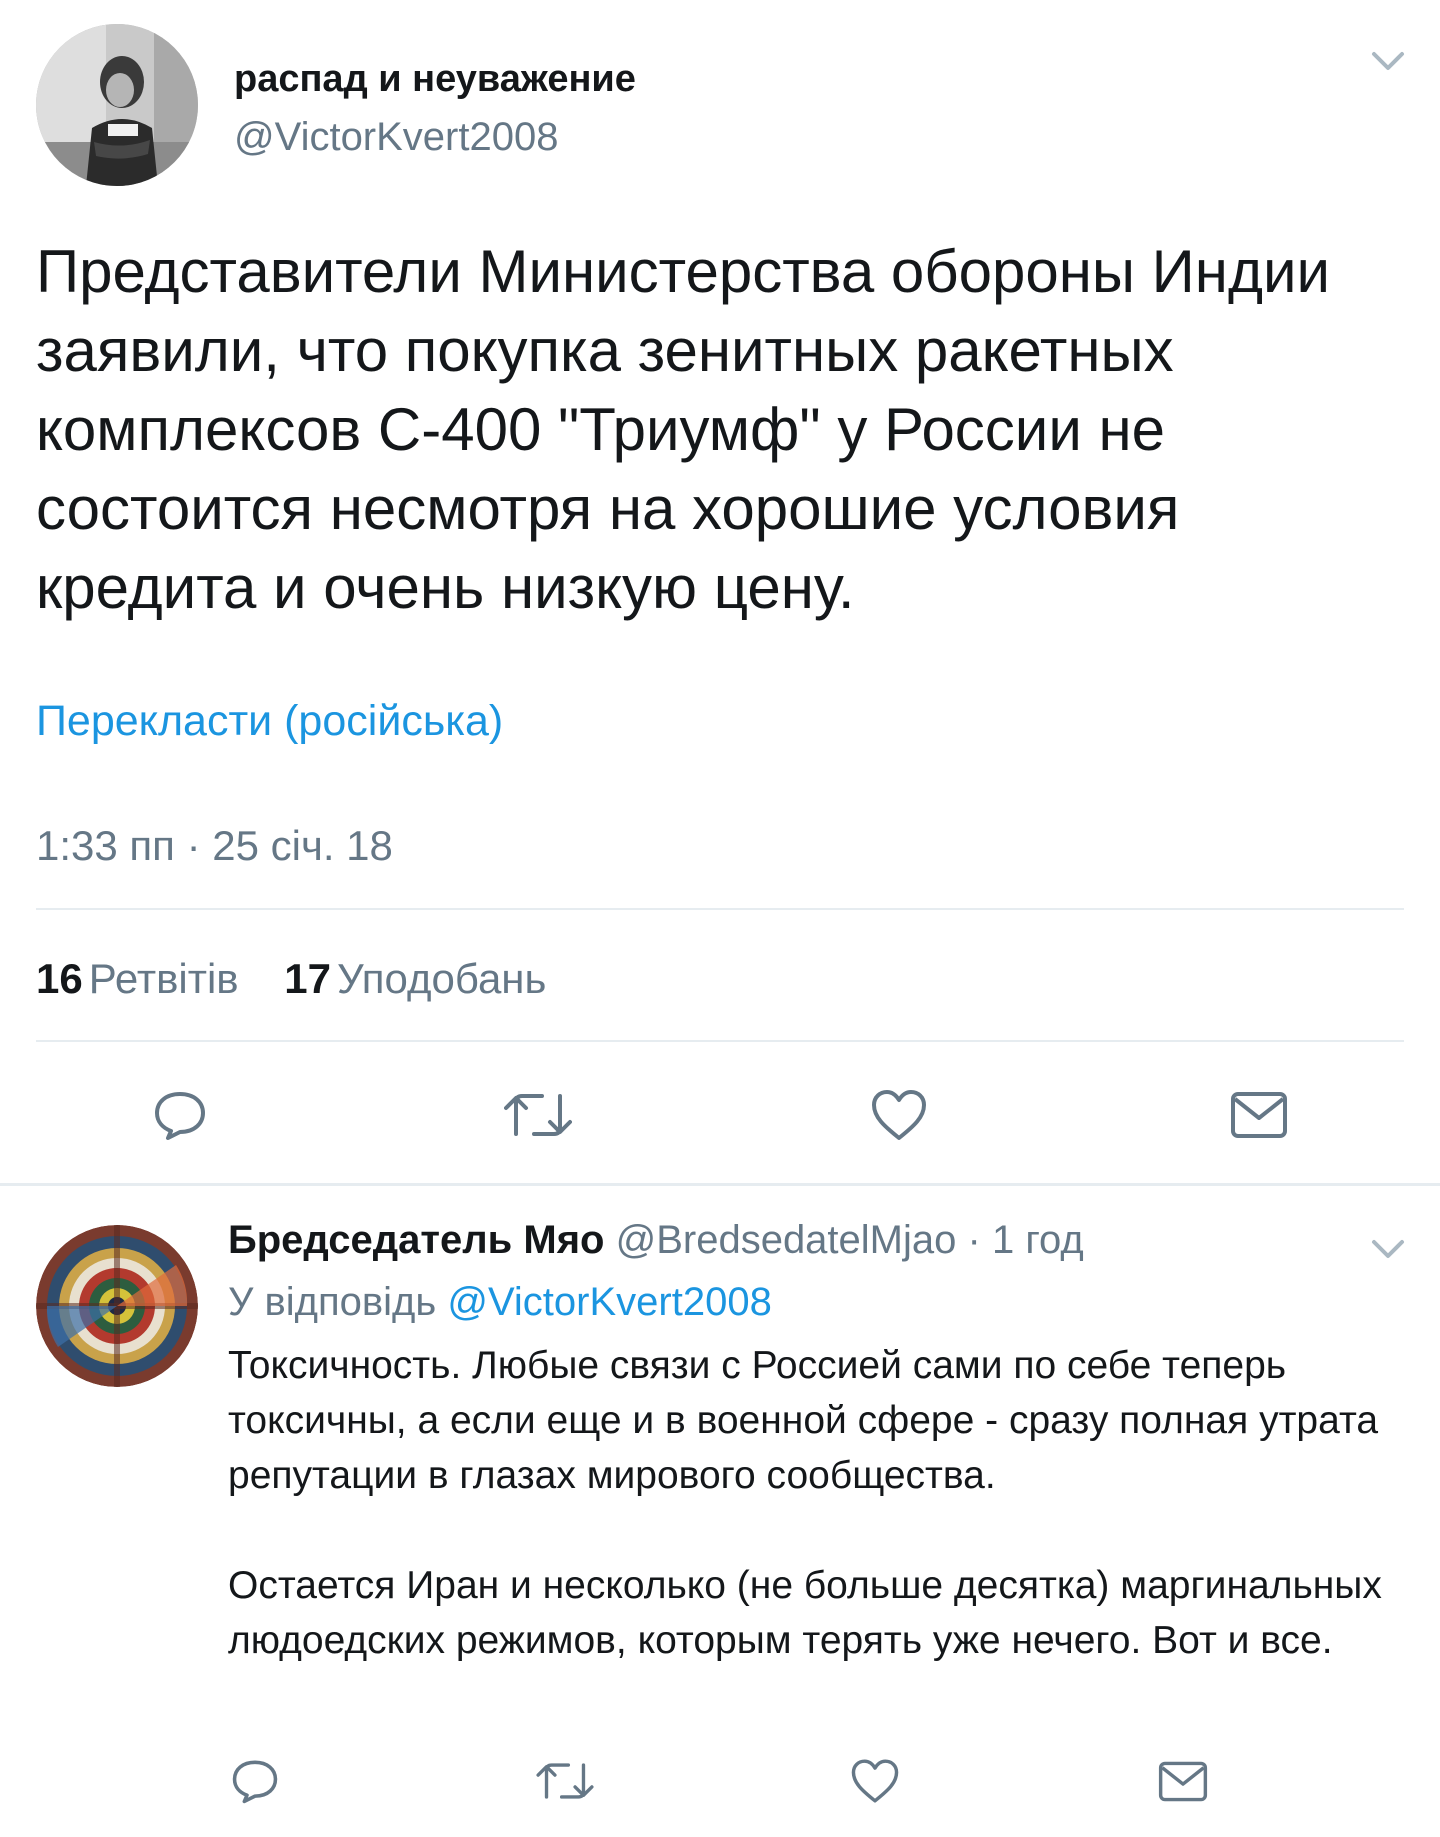  I want to click on reply-to-line: У відповідь @VictorKvert2008, so click(500, 1302).